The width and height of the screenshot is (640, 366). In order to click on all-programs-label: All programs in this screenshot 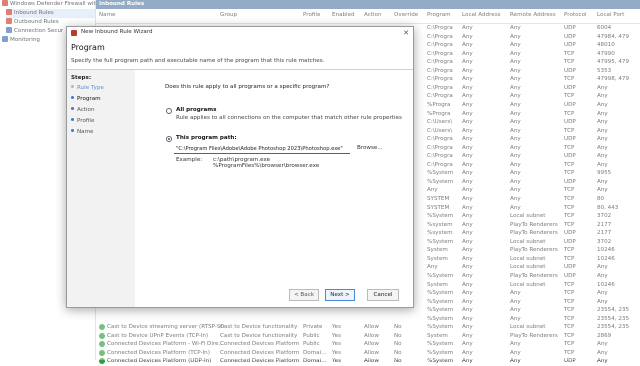, I will do `click(196, 110)`.